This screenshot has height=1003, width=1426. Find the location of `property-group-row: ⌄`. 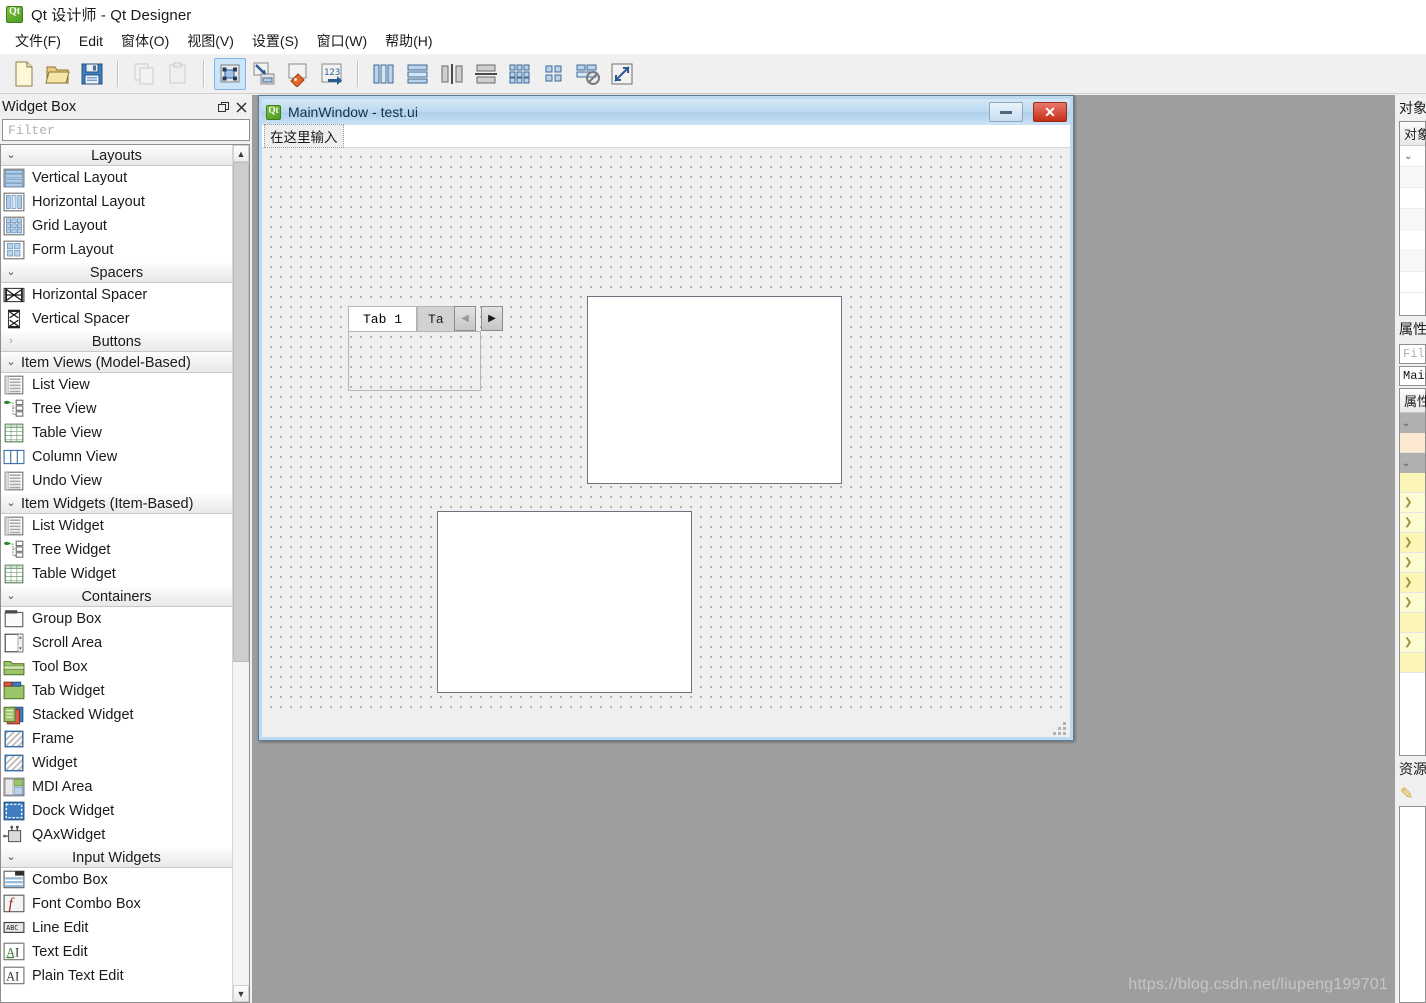

property-group-row: ⌄ is located at coordinates (1412, 463).